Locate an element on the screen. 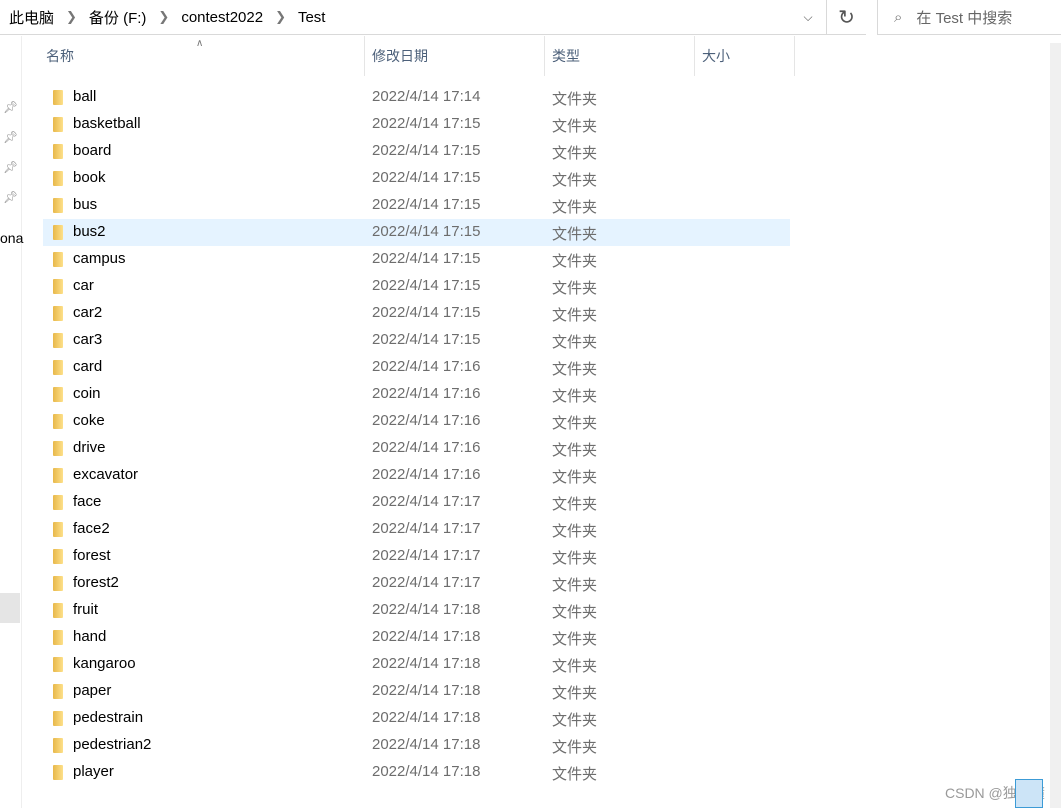 This screenshot has width=1061, height=808. address-bar: 此电脑 ❯ 备份 (F:) ❯ contest2022 ❯ Test is located at coordinates (413, 17).